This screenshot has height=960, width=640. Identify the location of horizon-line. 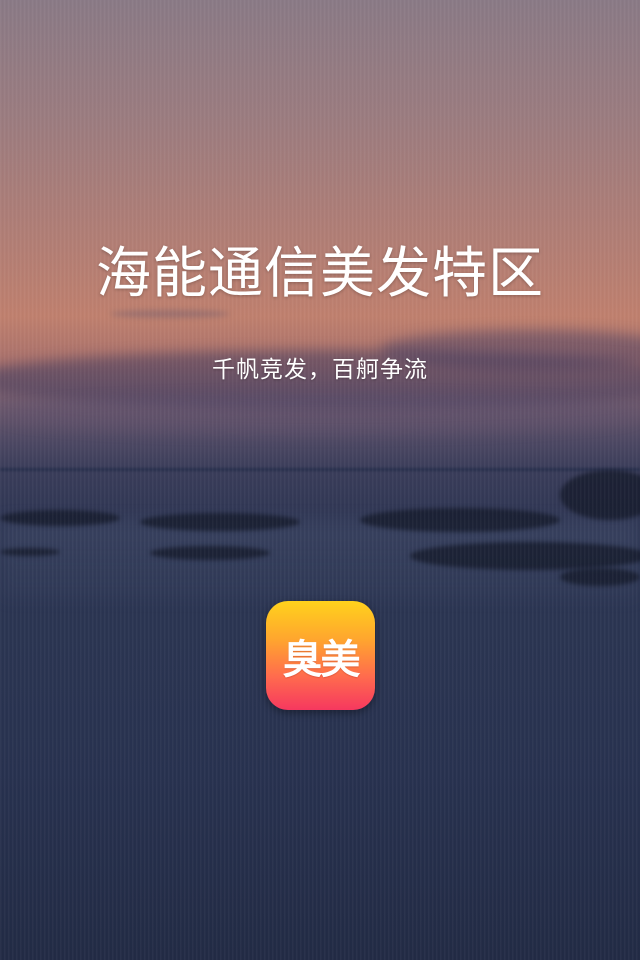
(320, 469).